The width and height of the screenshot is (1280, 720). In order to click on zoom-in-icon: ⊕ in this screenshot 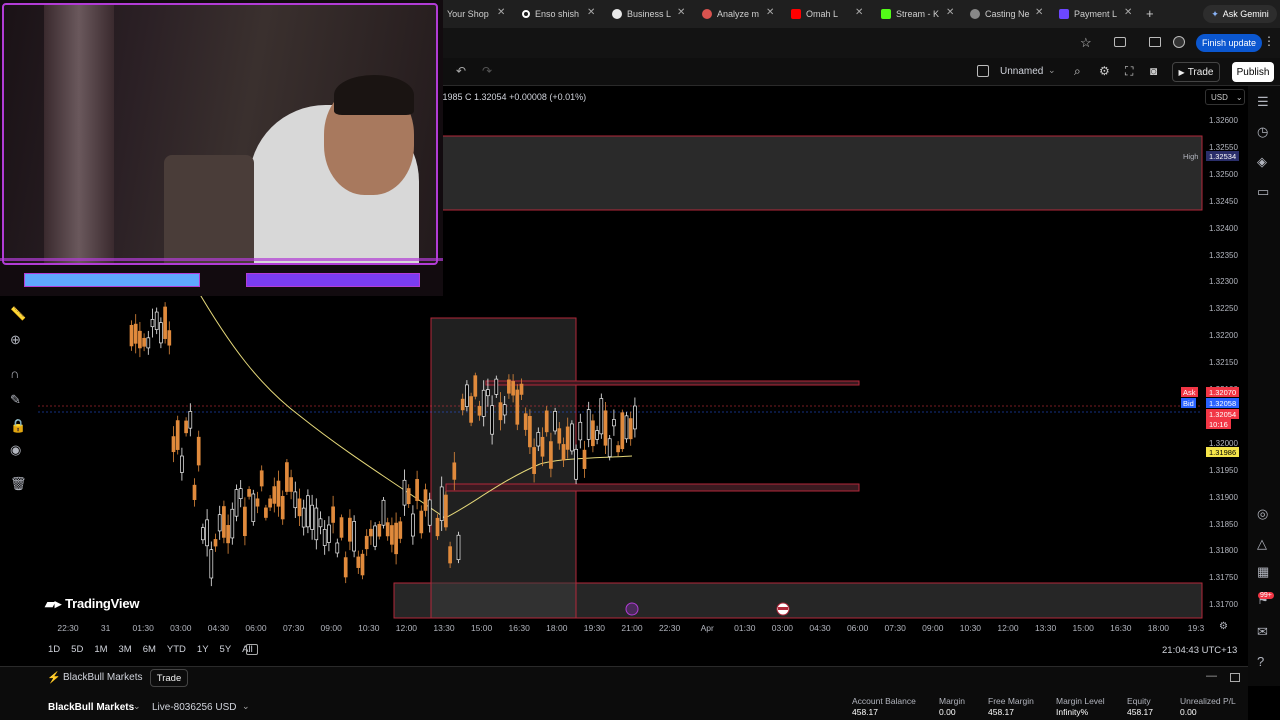, I will do `click(15, 340)`.